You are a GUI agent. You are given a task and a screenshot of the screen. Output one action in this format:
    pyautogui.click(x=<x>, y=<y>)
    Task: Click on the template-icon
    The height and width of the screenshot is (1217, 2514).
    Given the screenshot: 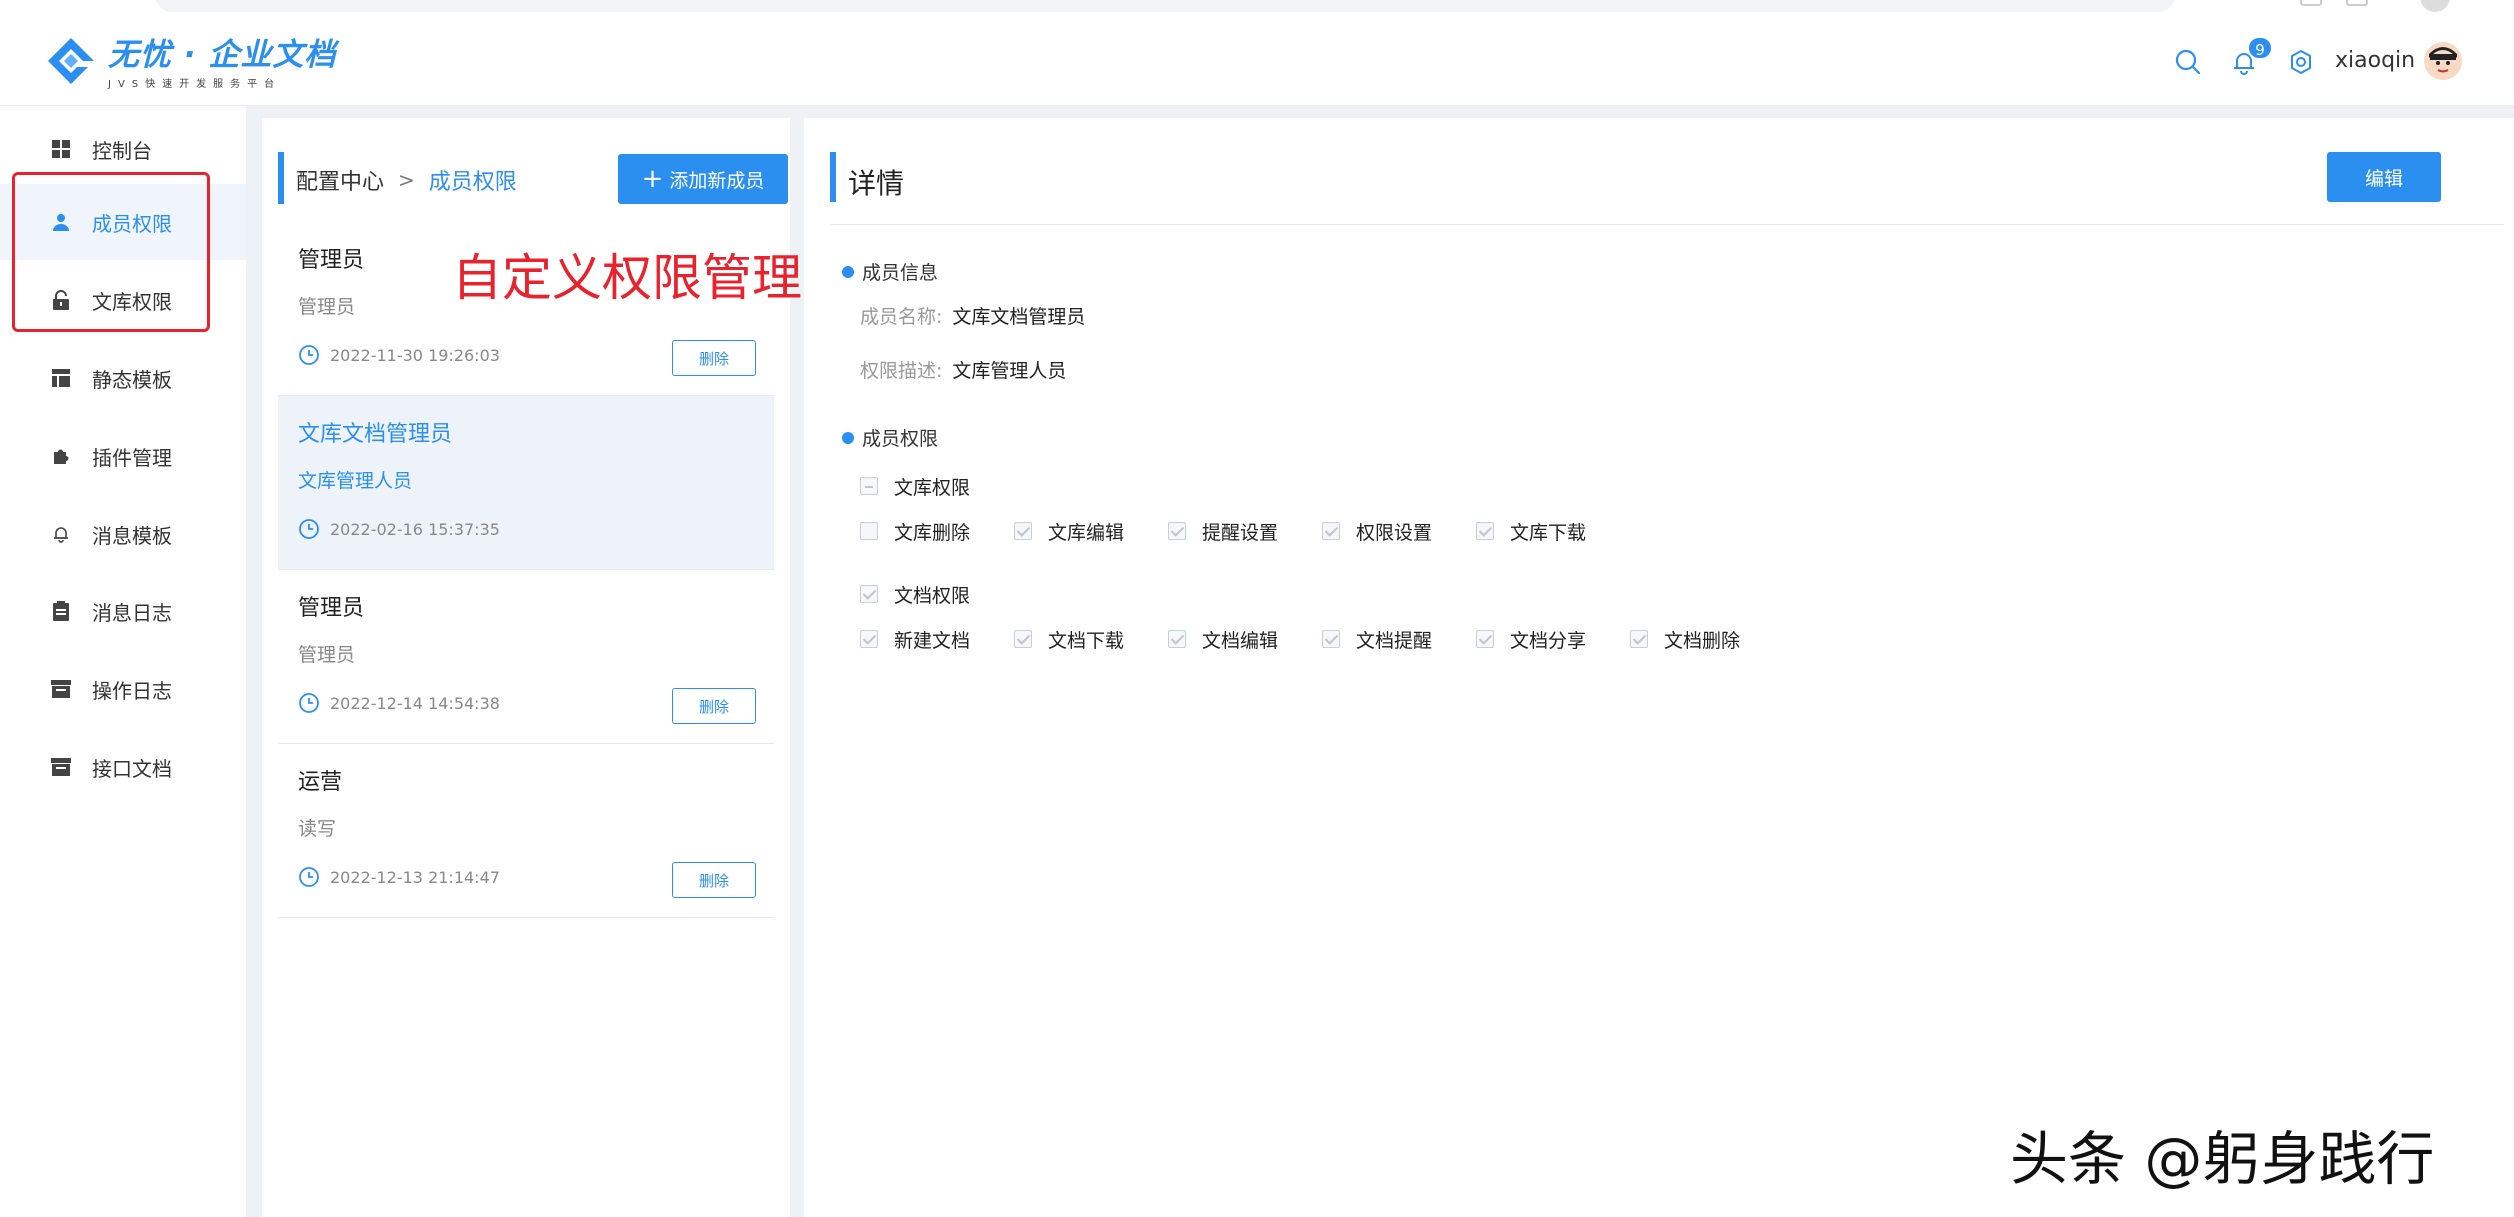 What is the action you would take?
    pyautogui.click(x=61, y=378)
    